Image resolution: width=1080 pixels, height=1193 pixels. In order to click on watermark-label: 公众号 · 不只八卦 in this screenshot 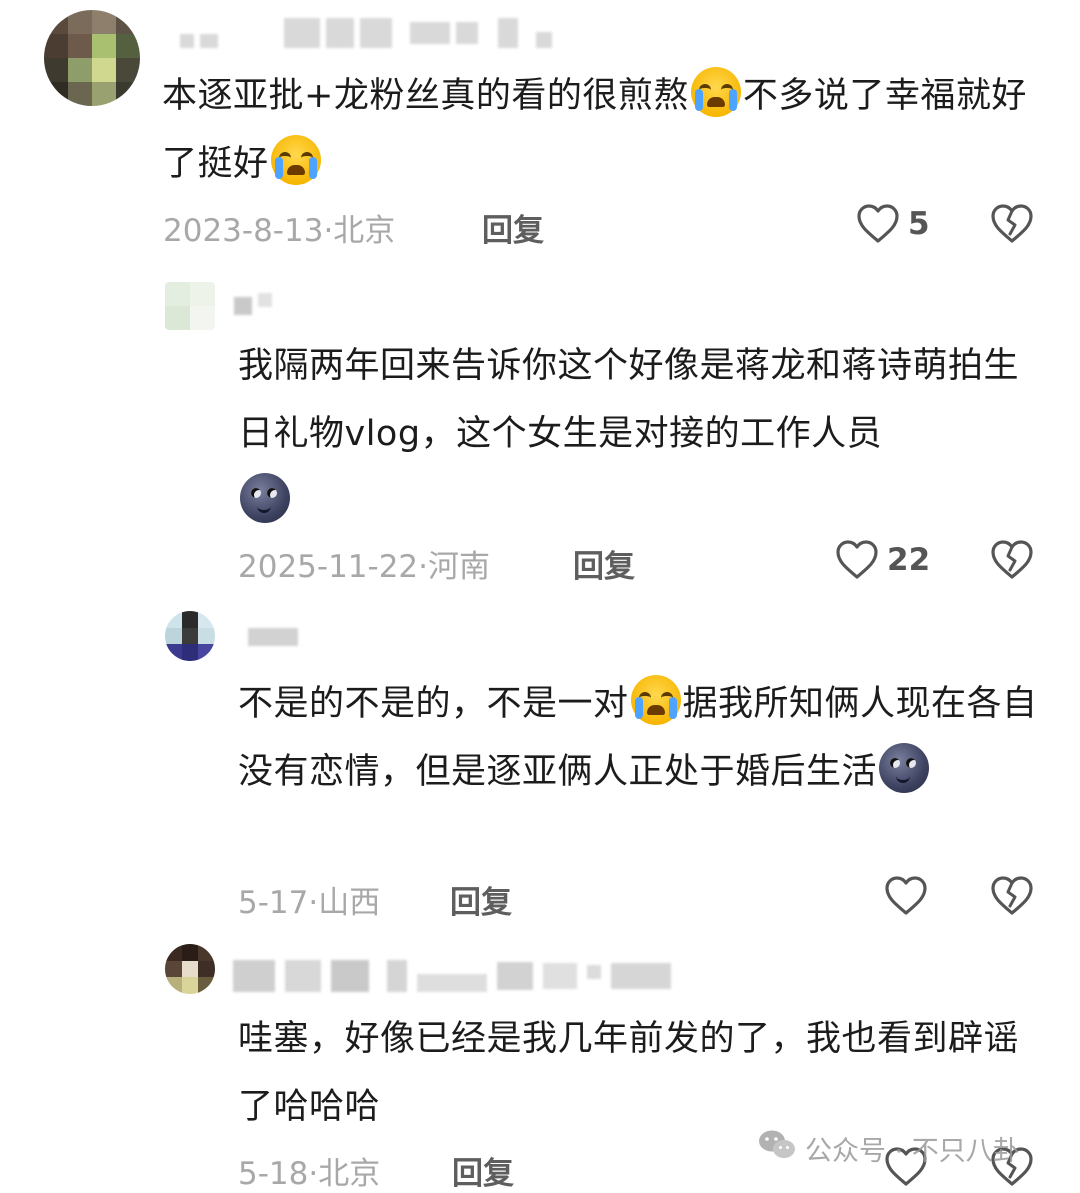, I will do `click(912, 1151)`.